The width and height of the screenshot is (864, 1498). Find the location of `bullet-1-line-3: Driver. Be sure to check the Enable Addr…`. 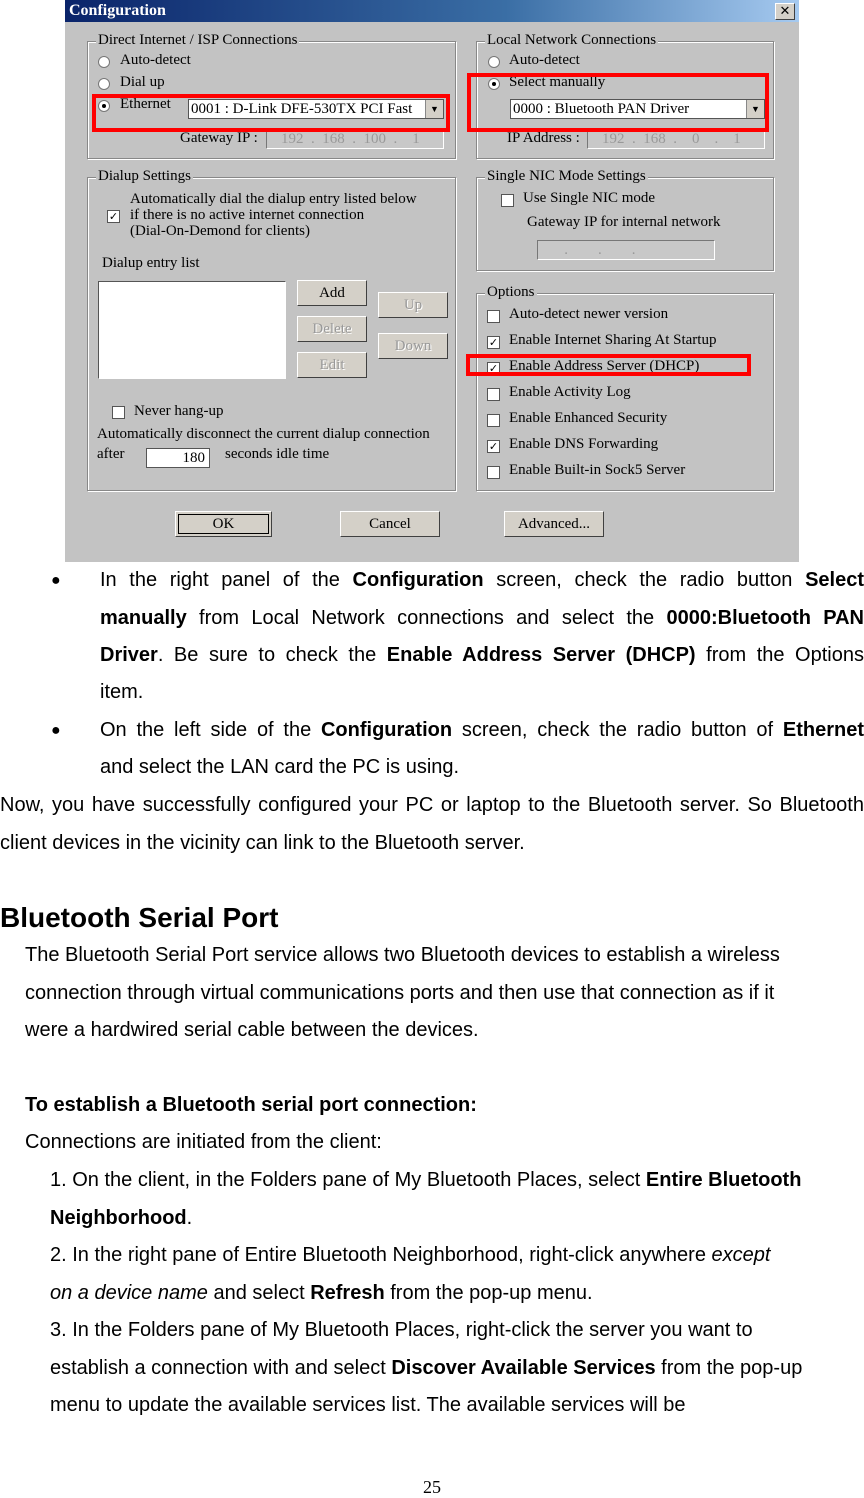

bullet-1-line-3: Driver. Be sure to check the Enable Addr… is located at coordinates (482, 655).